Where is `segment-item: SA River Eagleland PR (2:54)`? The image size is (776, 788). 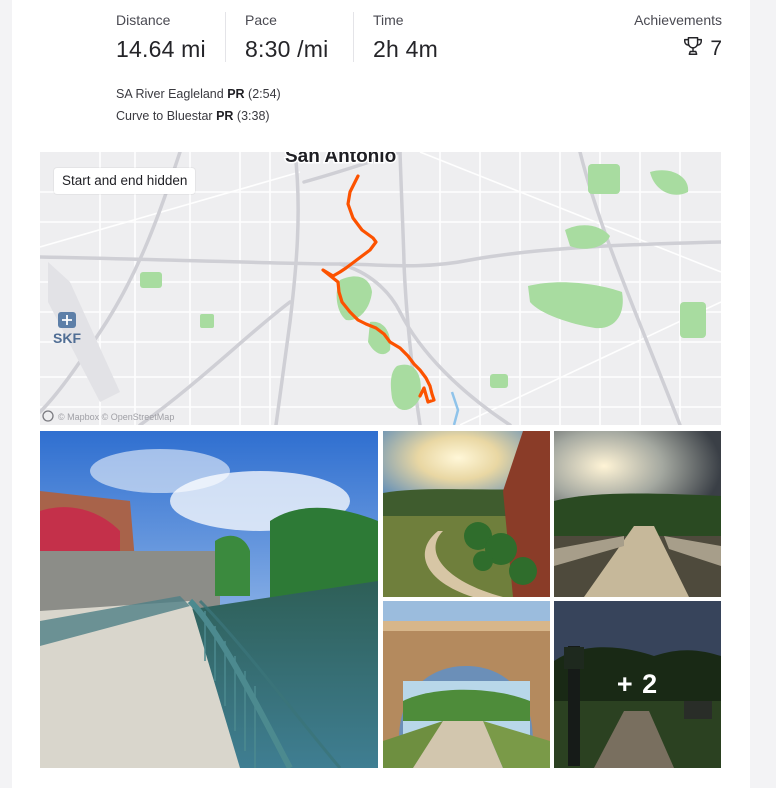 segment-item: SA River Eagleland PR (2:54) is located at coordinates (198, 94).